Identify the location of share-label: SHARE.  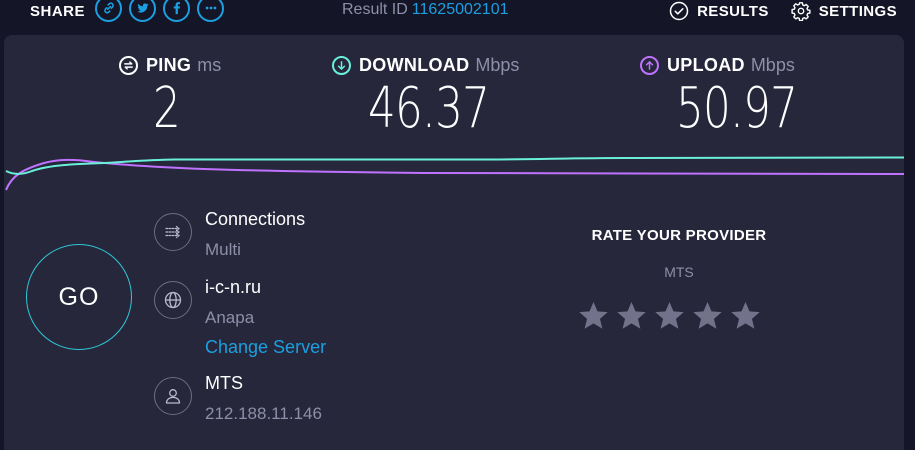
(58, 11).